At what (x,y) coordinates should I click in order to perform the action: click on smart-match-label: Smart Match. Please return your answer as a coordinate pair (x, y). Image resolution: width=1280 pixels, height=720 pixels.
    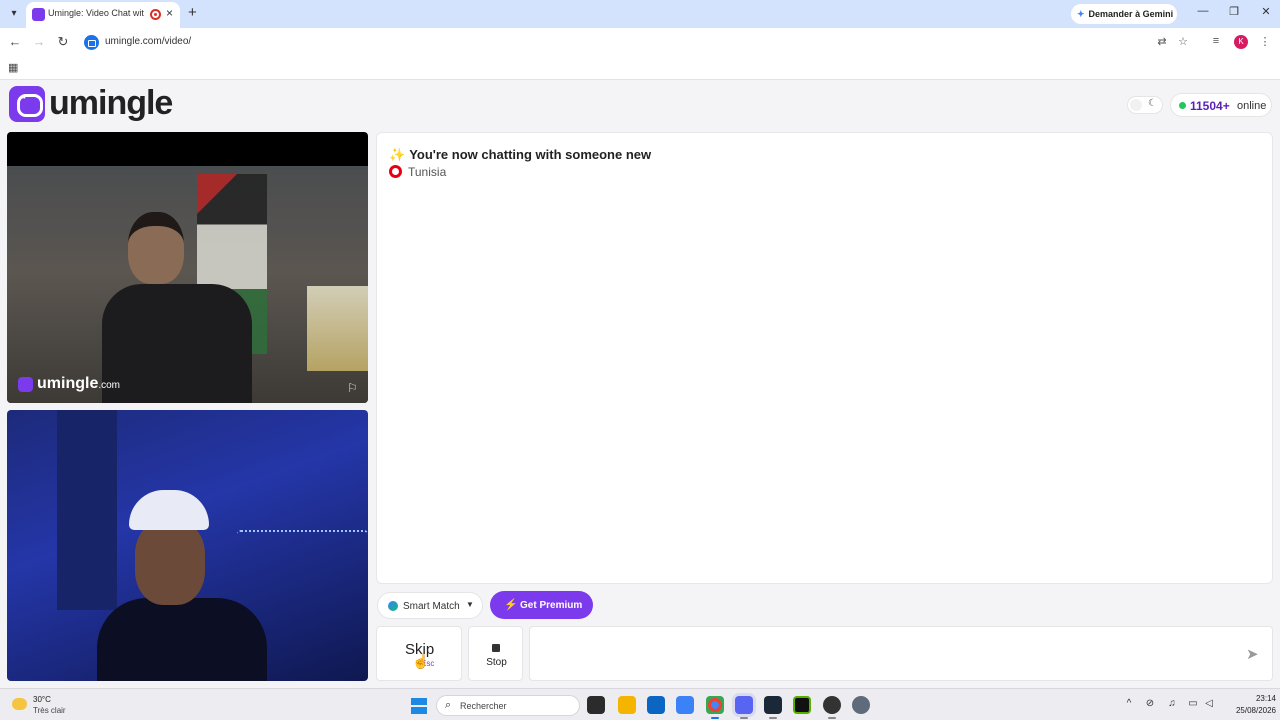
    Looking at the image, I should click on (431, 606).